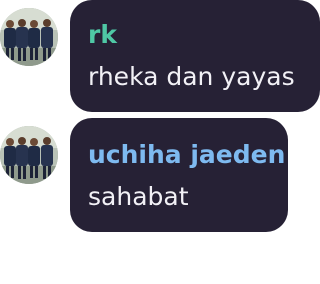 Image resolution: width=320 pixels, height=284 pixels. What do you see at coordinates (186, 154) in the screenshot?
I see `sender-name: uchiha jaeden` at bounding box center [186, 154].